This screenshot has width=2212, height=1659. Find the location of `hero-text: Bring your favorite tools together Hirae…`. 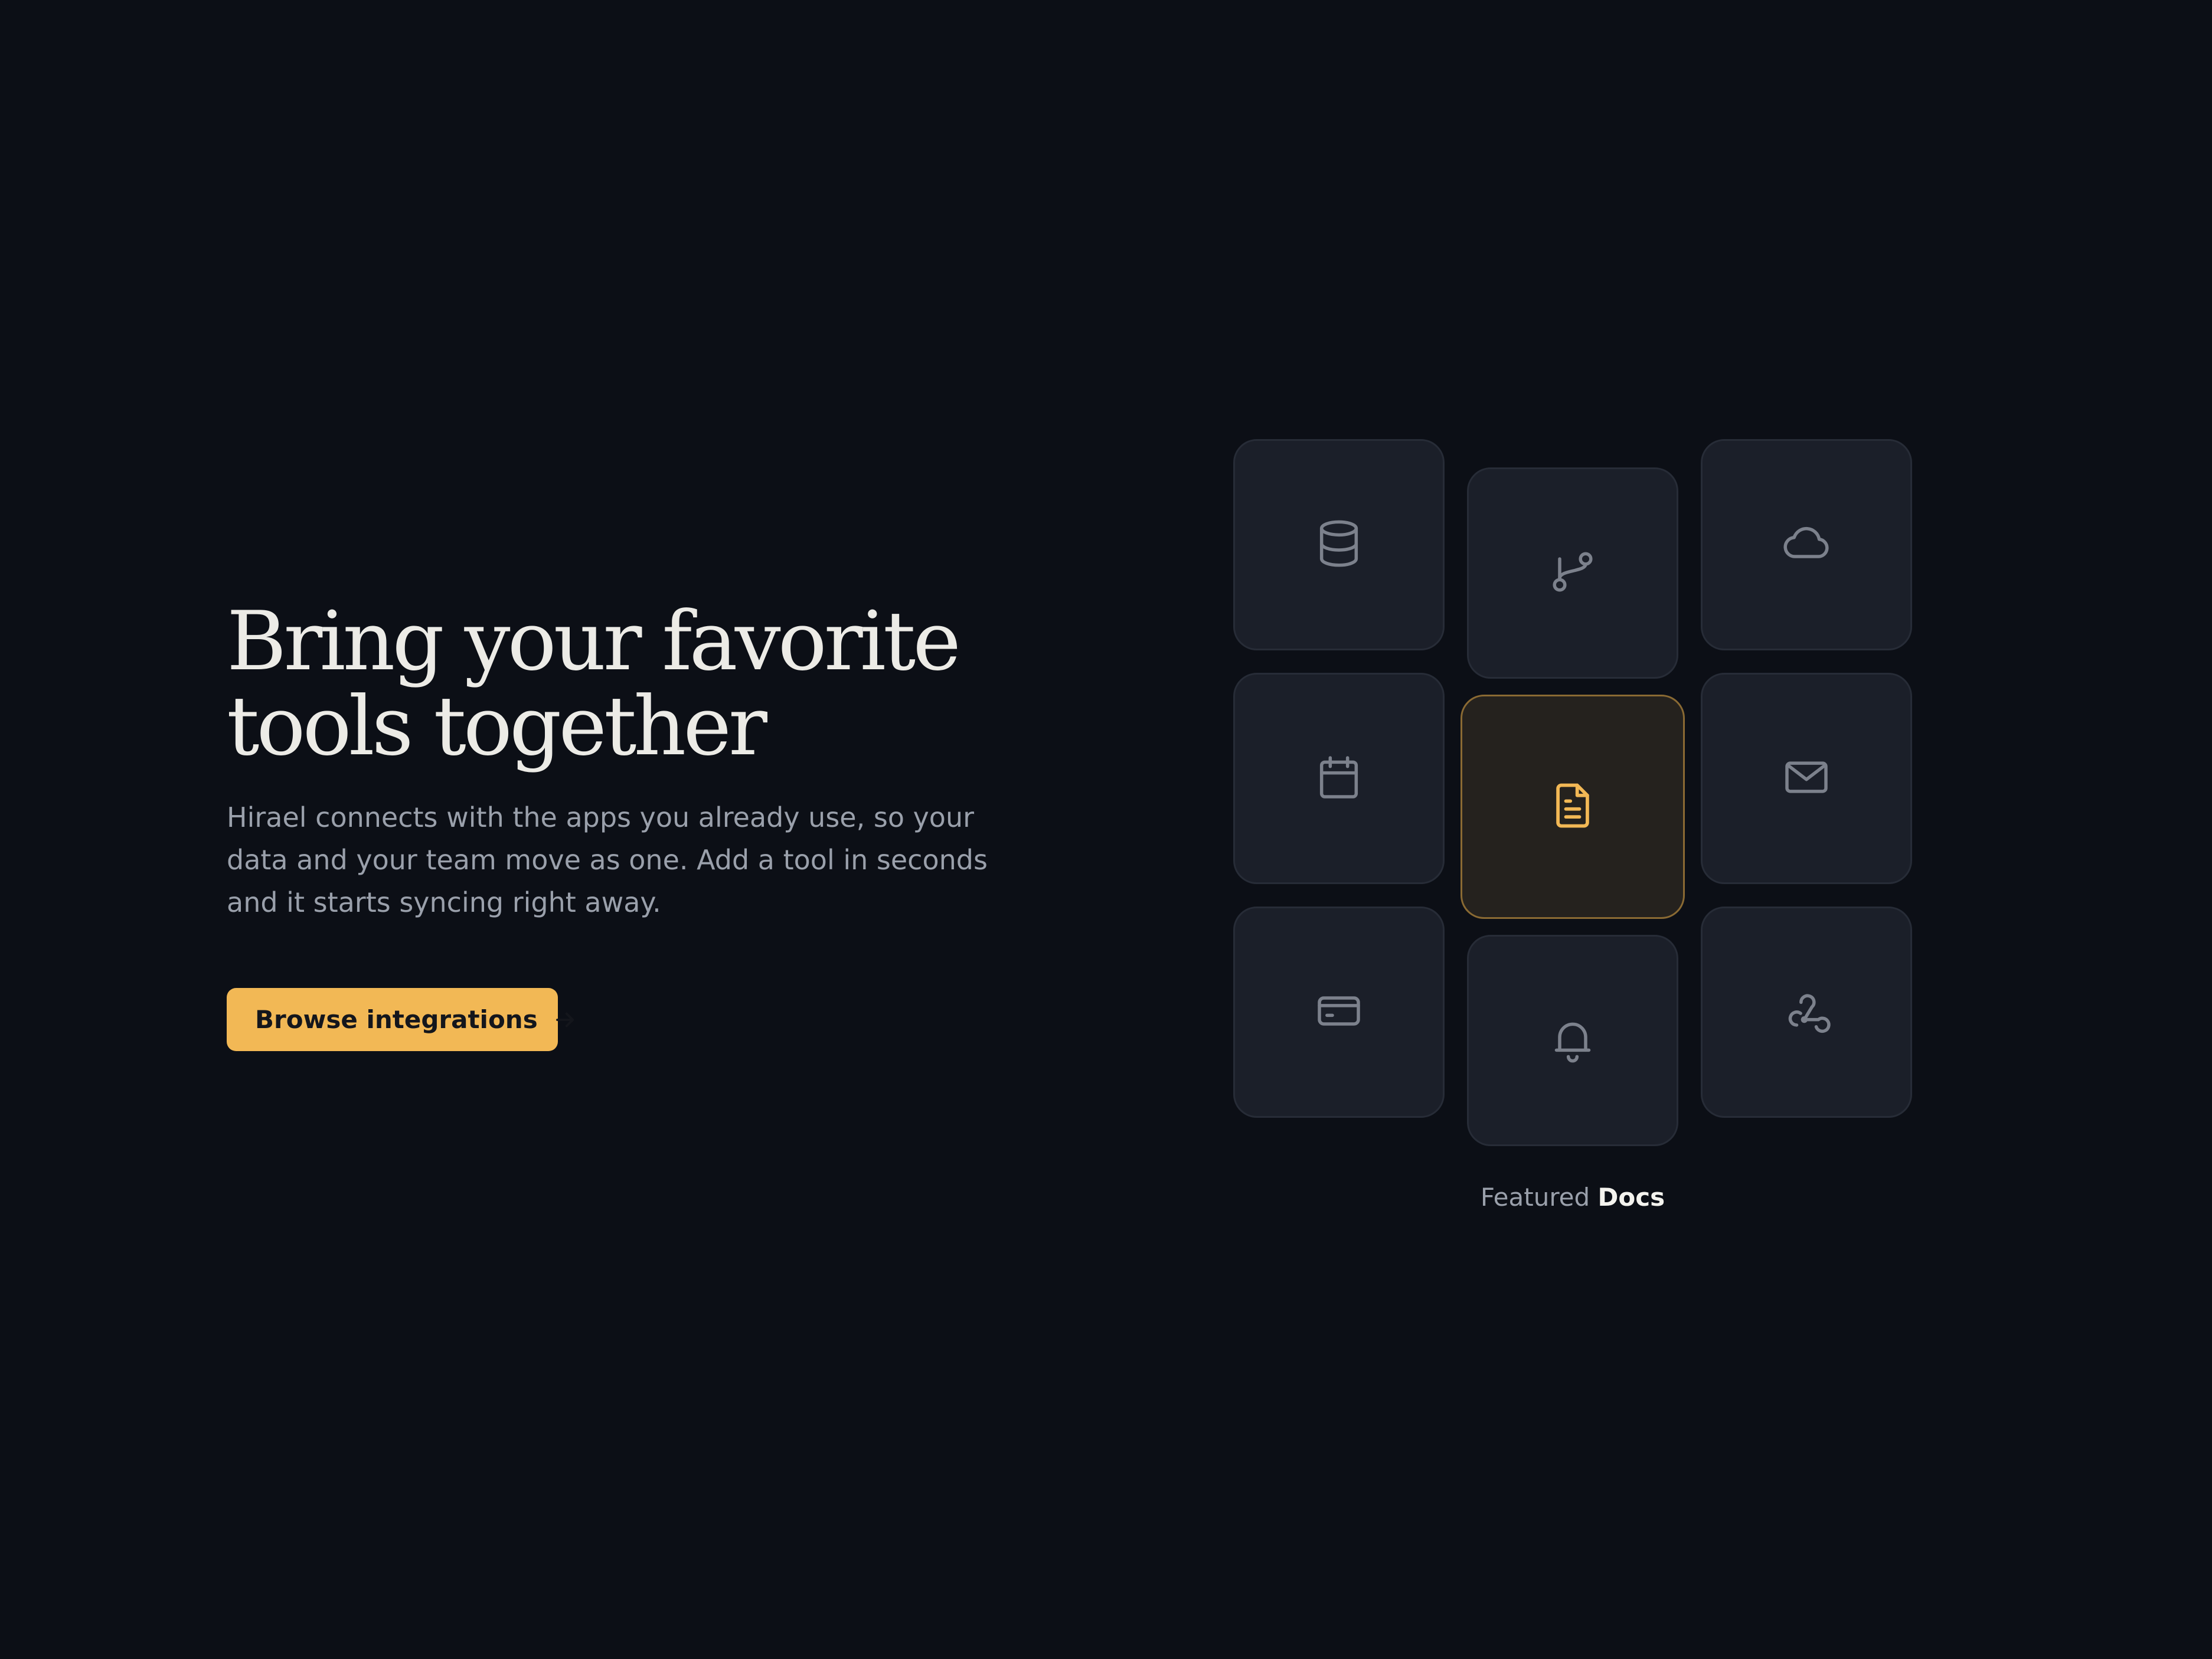

hero-text: Bring your favorite tools together Hirae… is located at coordinates (628, 761).